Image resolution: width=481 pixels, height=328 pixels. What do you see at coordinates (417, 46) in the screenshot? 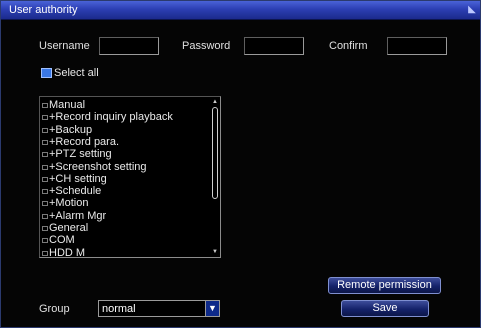
I see `confirm-field` at bounding box center [417, 46].